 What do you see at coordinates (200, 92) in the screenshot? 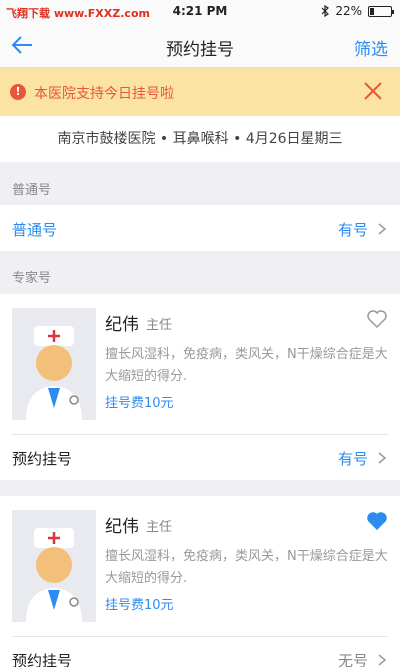
I see `notice-banner: ! 本医院支持今日挂号啦` at bounding box center [200, 92].